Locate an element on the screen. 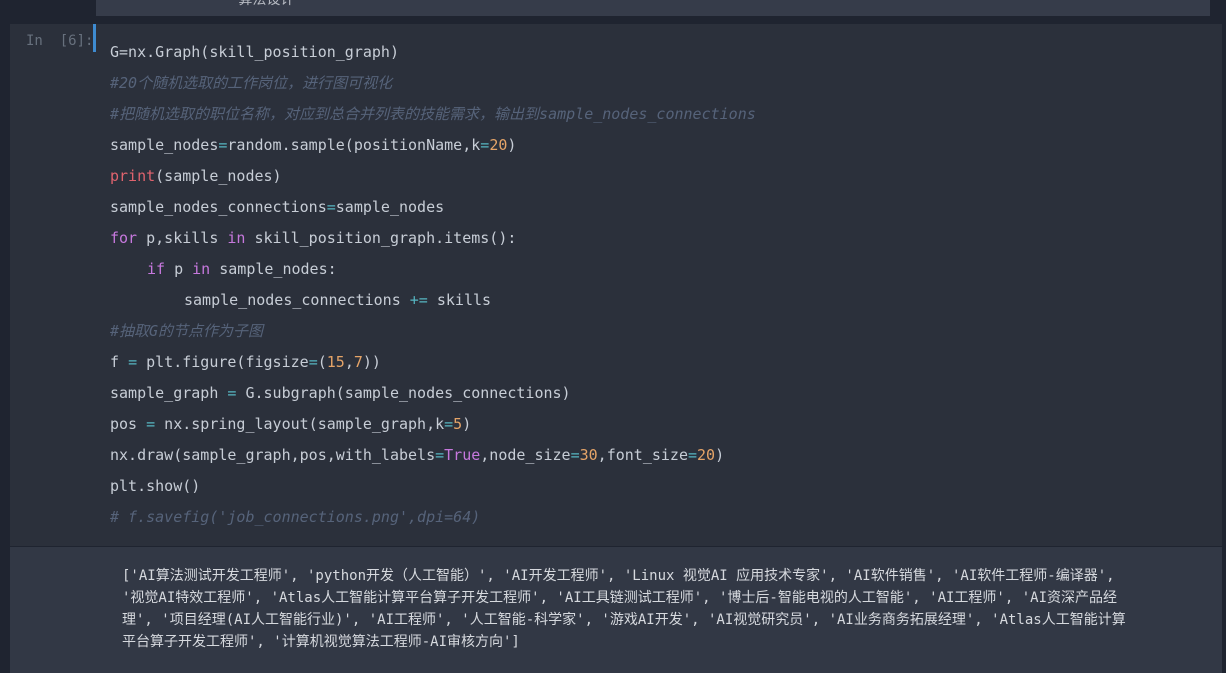  code-token: p,skills is located at coordinates (182, 238).